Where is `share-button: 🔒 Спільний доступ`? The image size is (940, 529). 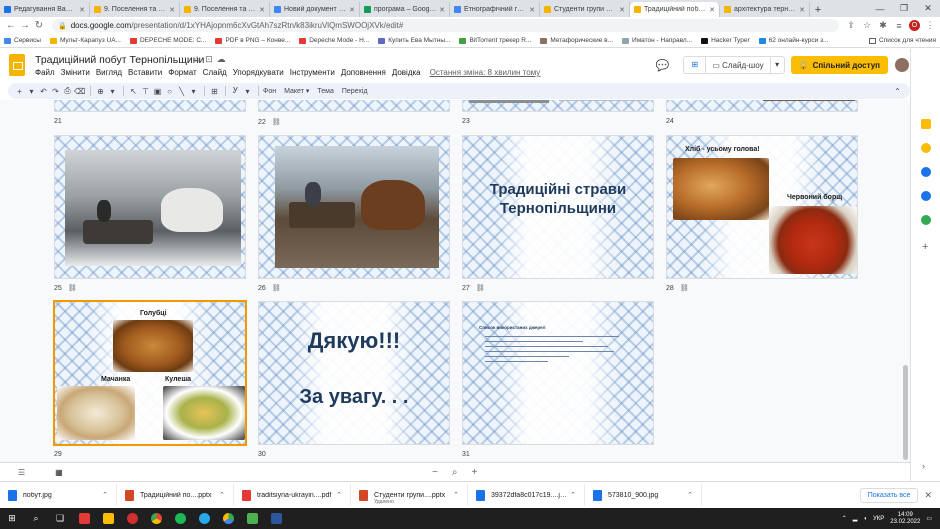
share-button: 🔒 Спільний доступ is located at coordinates (839, 65).